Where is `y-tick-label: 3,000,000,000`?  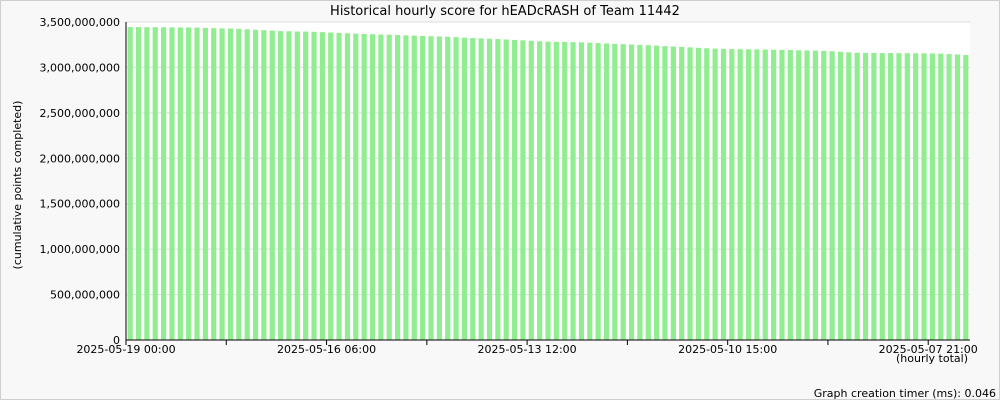 y-tick-label: 3,000,000,000 is located at coordinates (80, 67).